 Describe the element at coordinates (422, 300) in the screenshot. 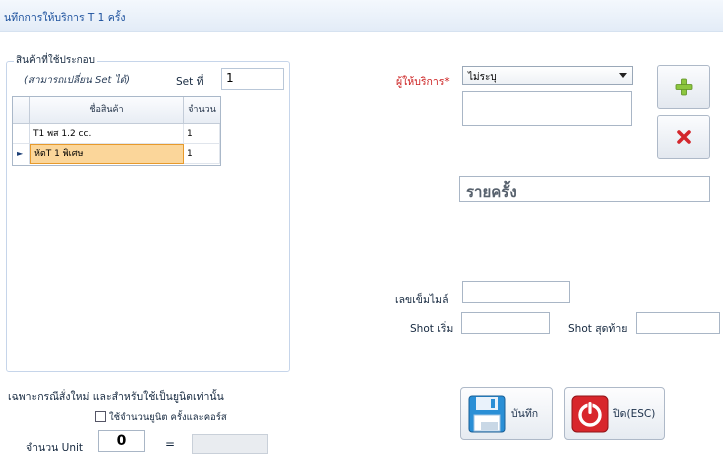

I see `mileage-label: เลขเข็มไมล์` at that location.